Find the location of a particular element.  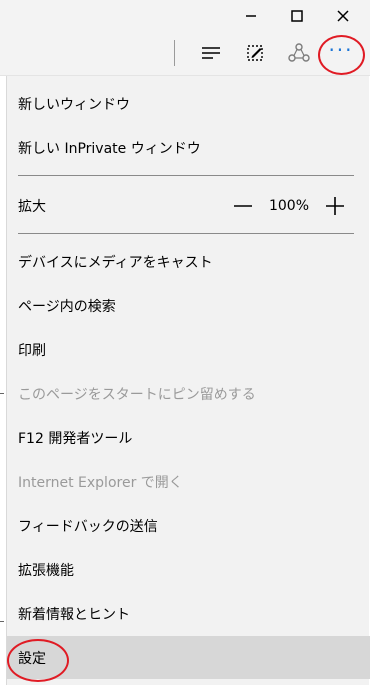

maximize-icon is located at coordinates (297, 15).